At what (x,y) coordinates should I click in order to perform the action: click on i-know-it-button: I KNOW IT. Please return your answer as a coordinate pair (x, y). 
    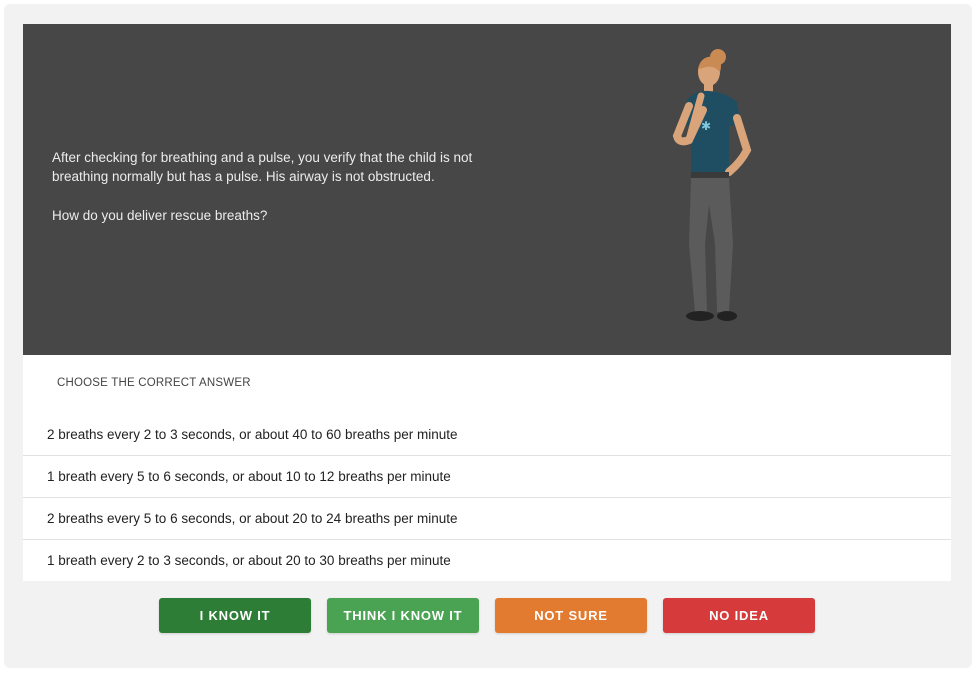
    Looking at the image, I should click on (235, 615).